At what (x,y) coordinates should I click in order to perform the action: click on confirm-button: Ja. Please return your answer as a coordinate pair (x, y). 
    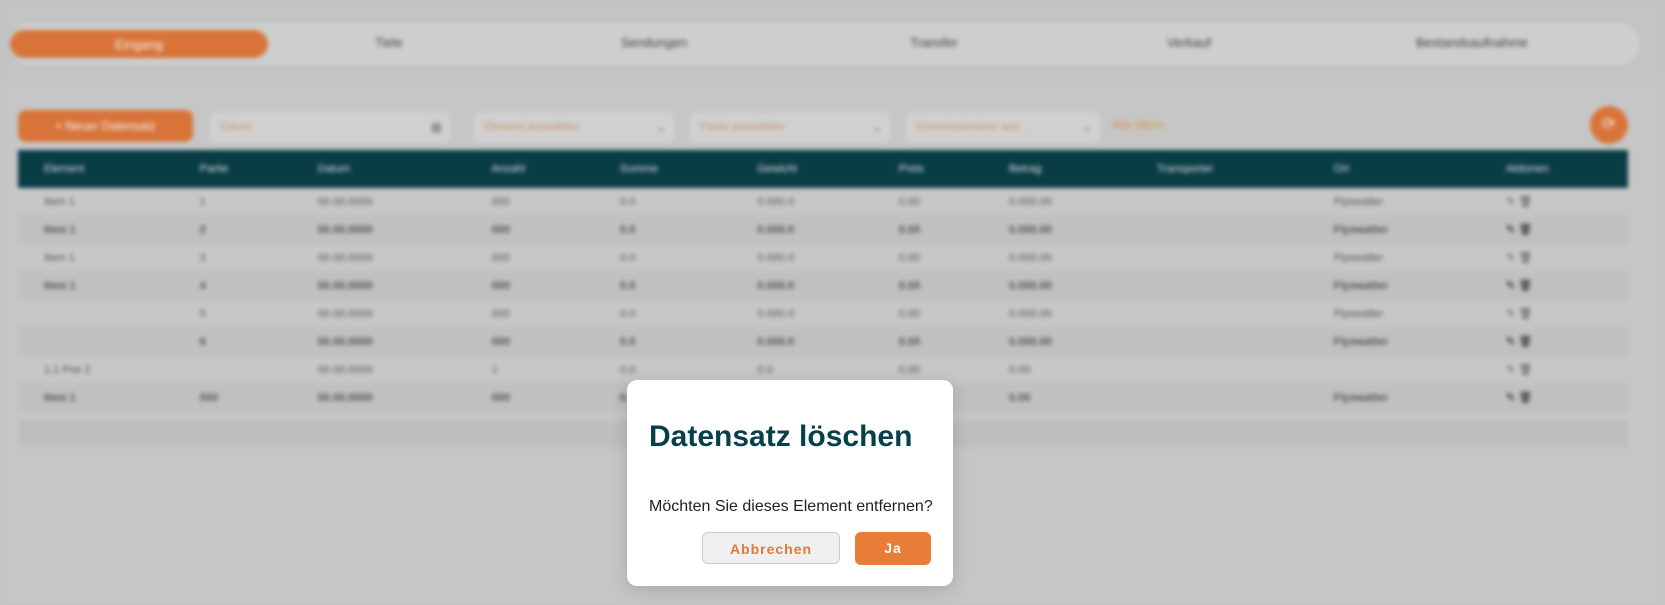
    Looking at the image, I should click on (893, 548).